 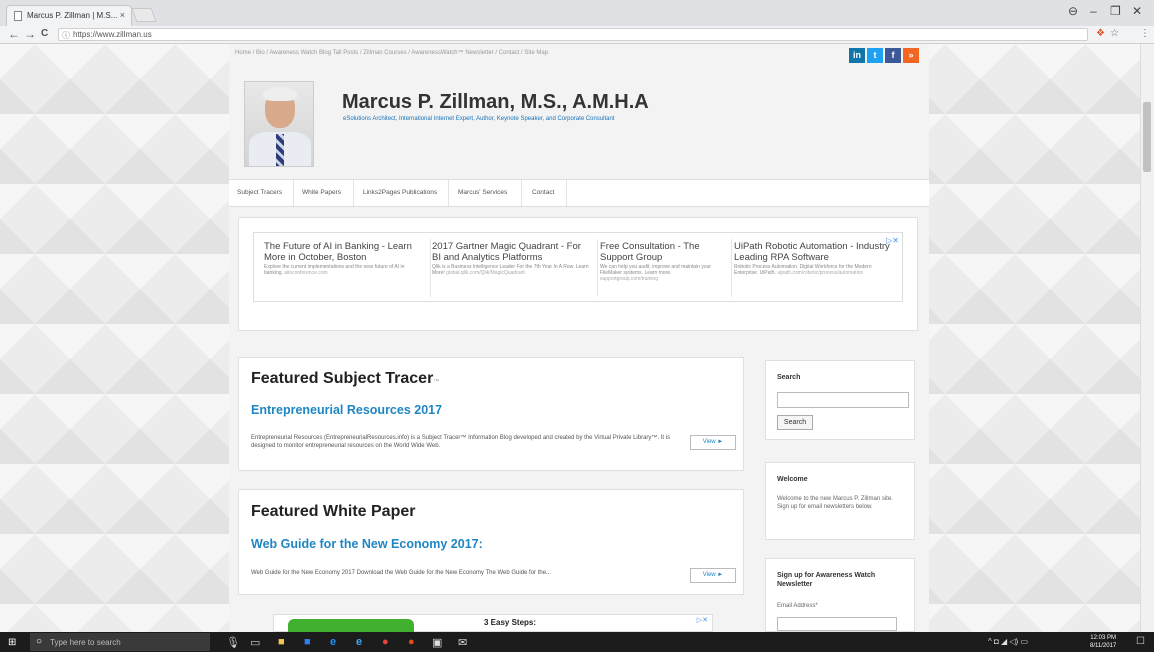 What do you see at coordinates (843, 400) in the screenshot?
I see `search-input` at bounding box center [843, 400].